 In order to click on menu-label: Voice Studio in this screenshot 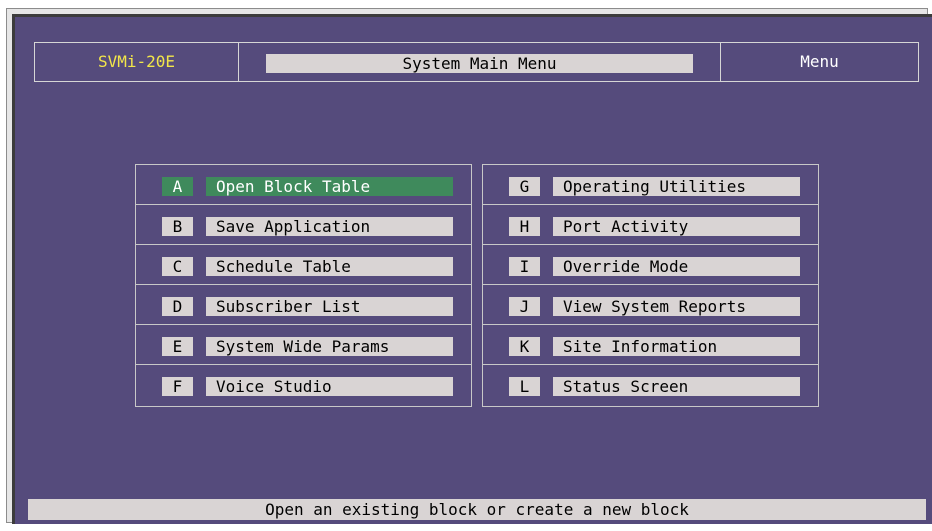, I will do `click(329, 386)`.